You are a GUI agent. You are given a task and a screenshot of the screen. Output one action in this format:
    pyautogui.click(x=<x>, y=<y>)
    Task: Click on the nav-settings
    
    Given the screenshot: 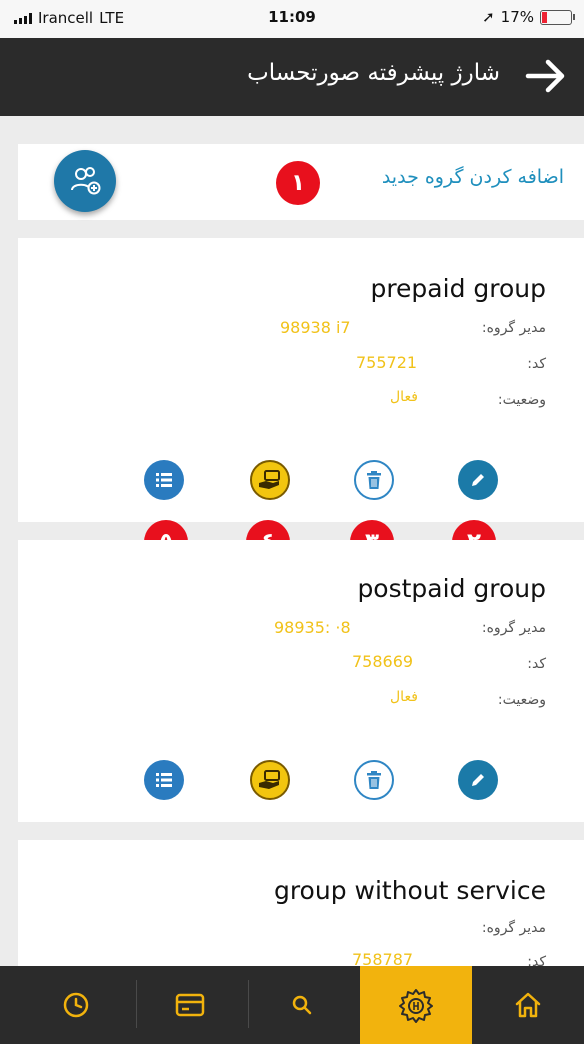 What is the action you would take?
    pyautogui.click(x=416, y=1005)
    